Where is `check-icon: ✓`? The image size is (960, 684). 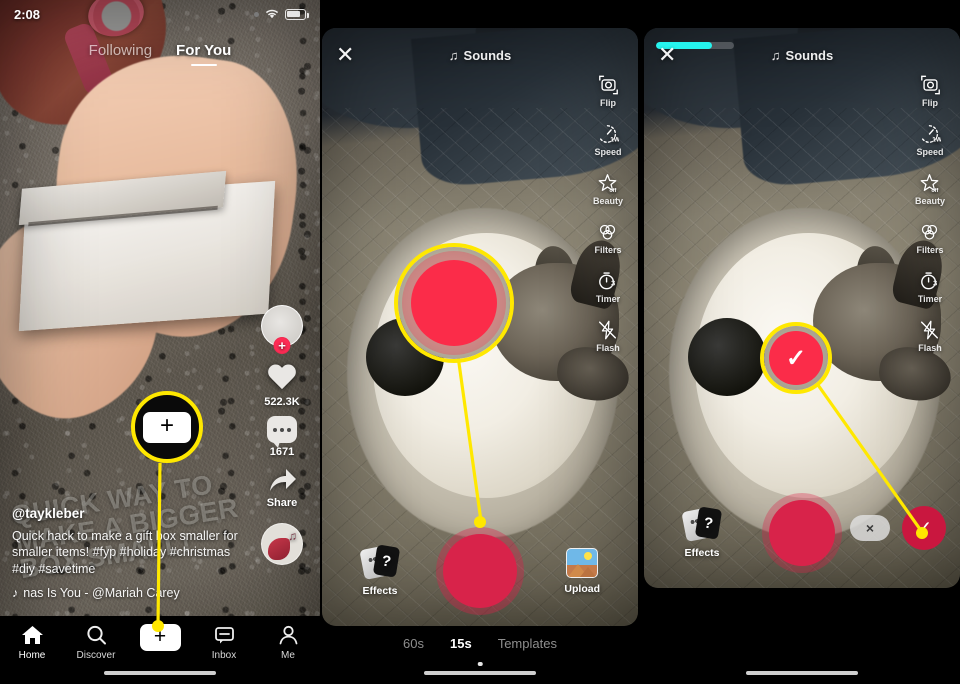 check-icon: ✓ is located at coordinates (924, 528).